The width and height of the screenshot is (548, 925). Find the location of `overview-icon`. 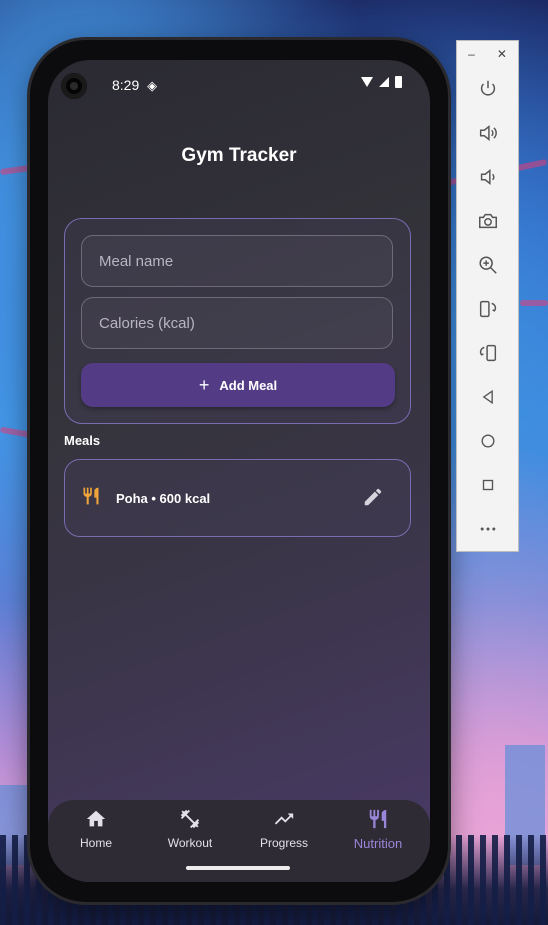

overview-icon is located at coordinates (487, 485).